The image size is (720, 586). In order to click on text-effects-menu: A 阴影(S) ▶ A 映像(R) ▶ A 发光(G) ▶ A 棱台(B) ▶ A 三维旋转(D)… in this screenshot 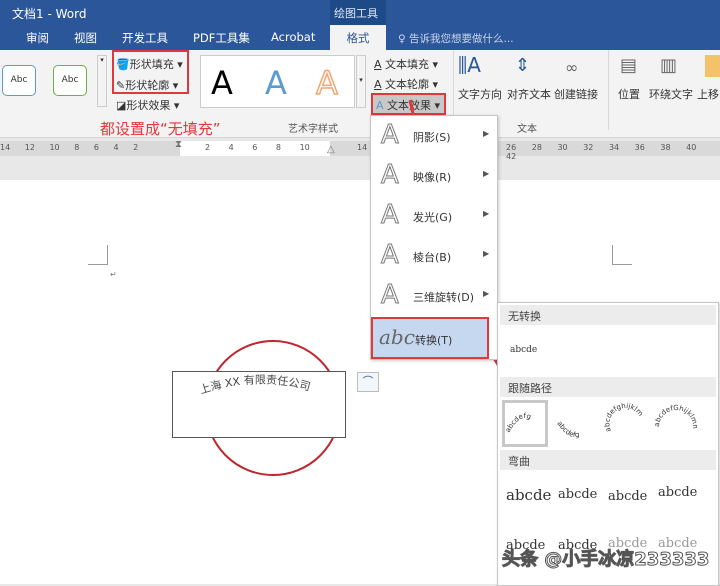, I will do `click(434, 237)`.